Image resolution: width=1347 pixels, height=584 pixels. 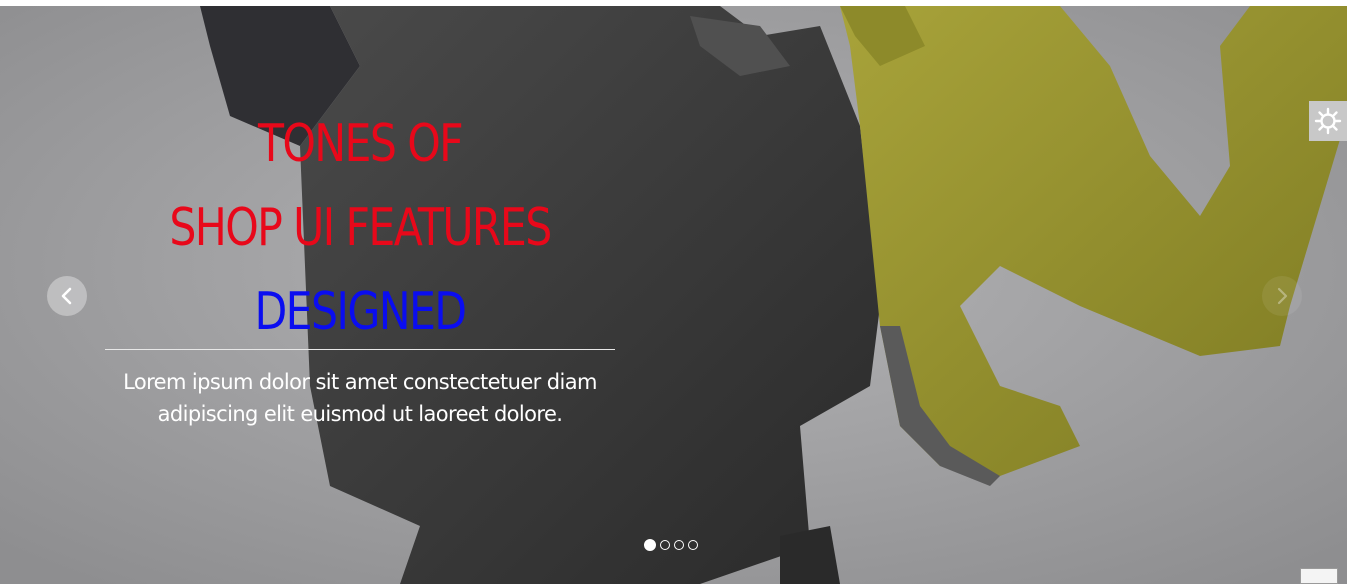 What do you see at coordinates (360, 312) in the screenshot?
I see `headline-line-3: DESIGNED` at bounding box center [360, 312].